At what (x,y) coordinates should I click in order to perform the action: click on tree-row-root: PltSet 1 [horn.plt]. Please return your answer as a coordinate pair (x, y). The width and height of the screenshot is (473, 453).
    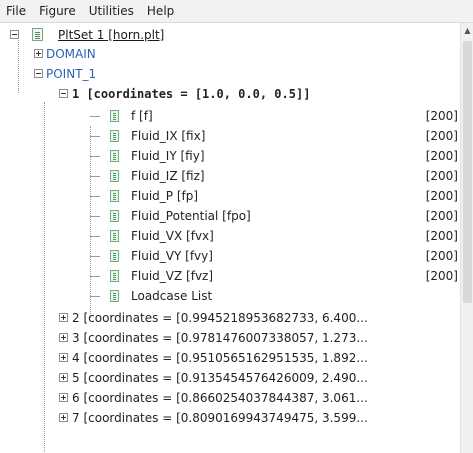
    Looking at the image, I should click on (230, 35).